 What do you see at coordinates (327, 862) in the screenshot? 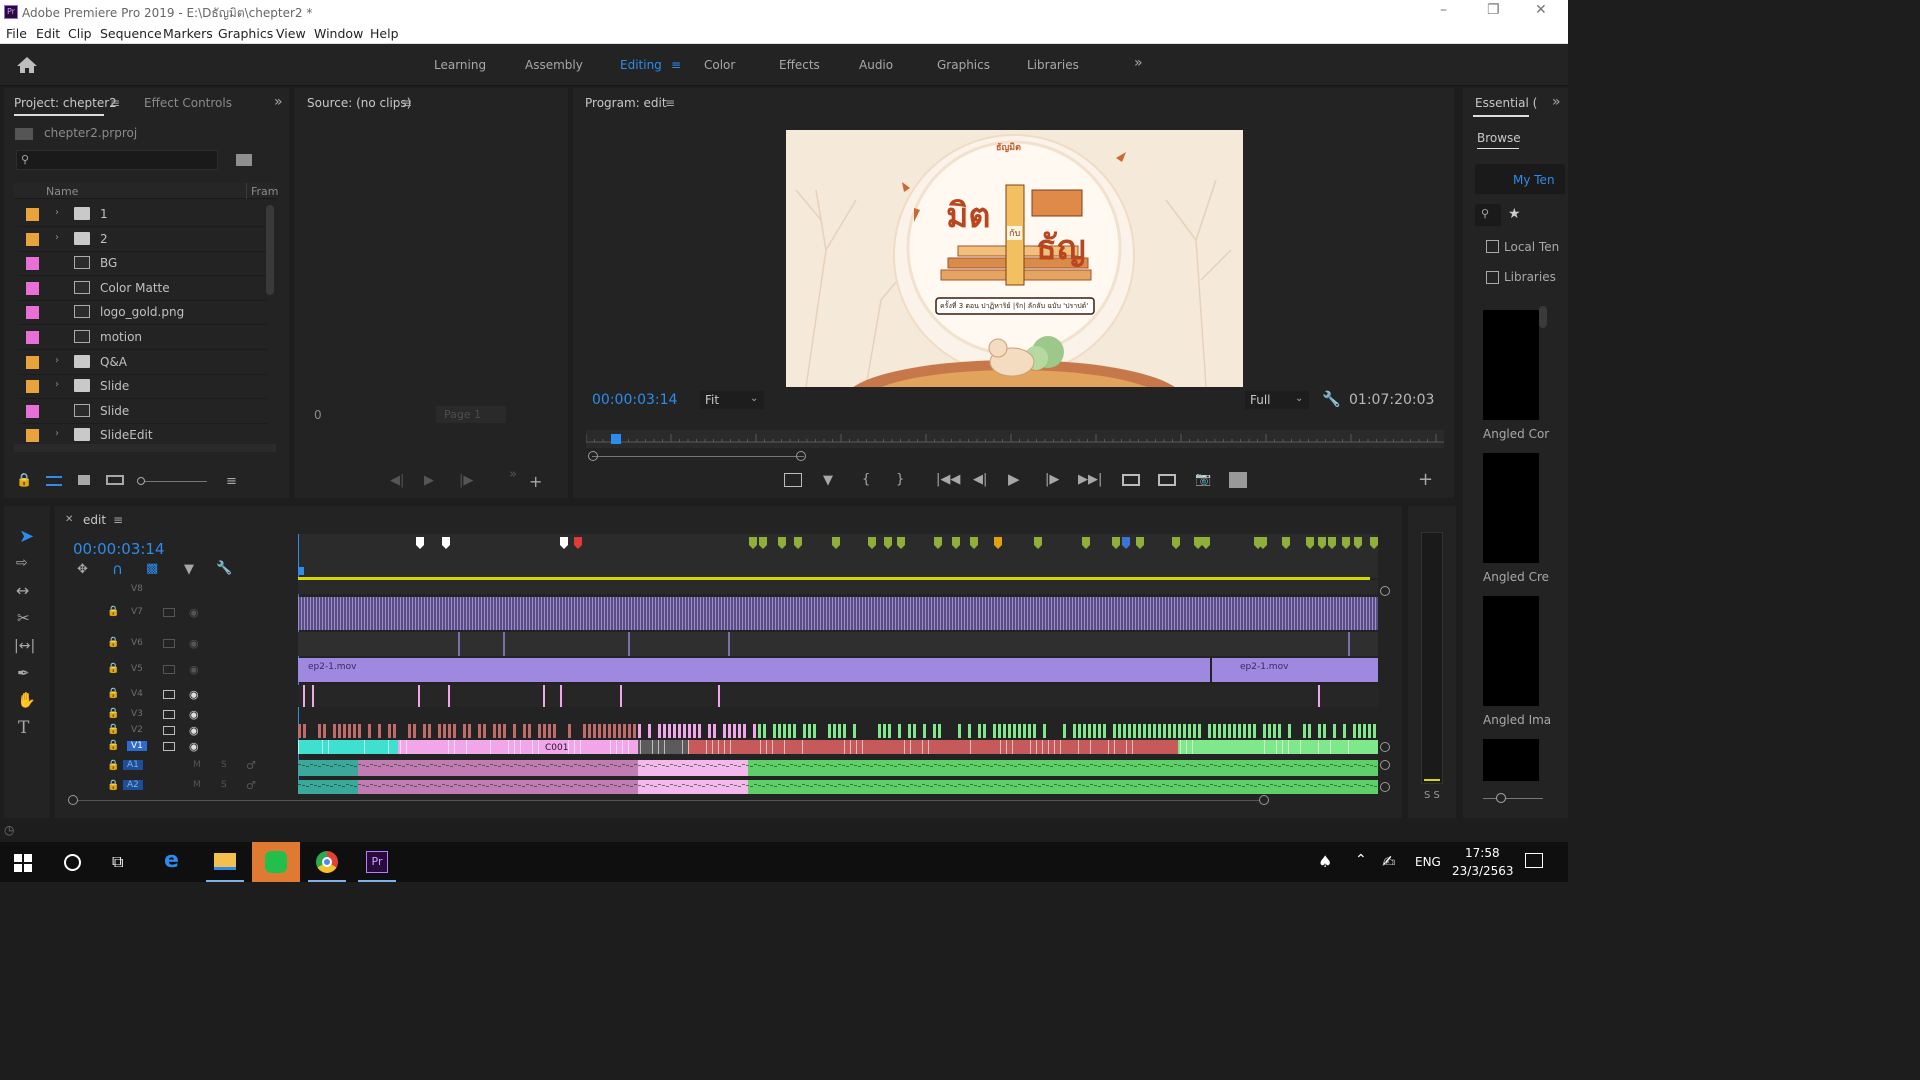
I see `chrome-icon` at bounding box center [327, 862].